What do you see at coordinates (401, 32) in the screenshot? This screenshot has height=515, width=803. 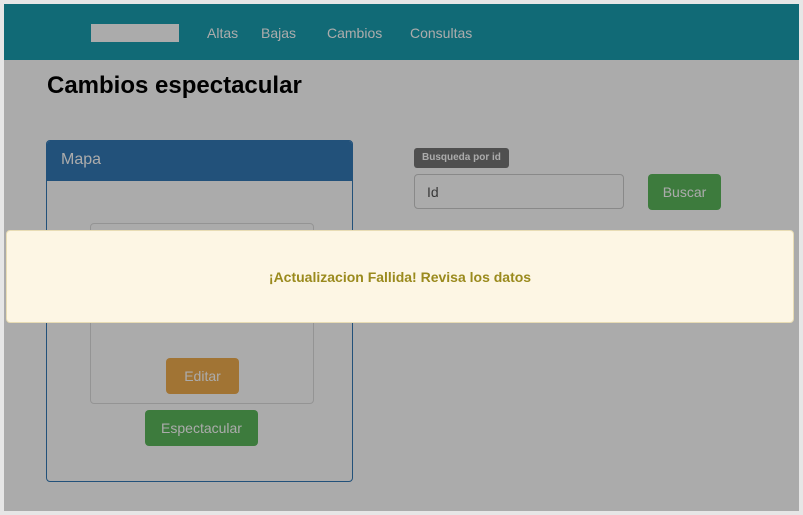 I see `modal-backdrop-top` at bounding box center [401, 32].